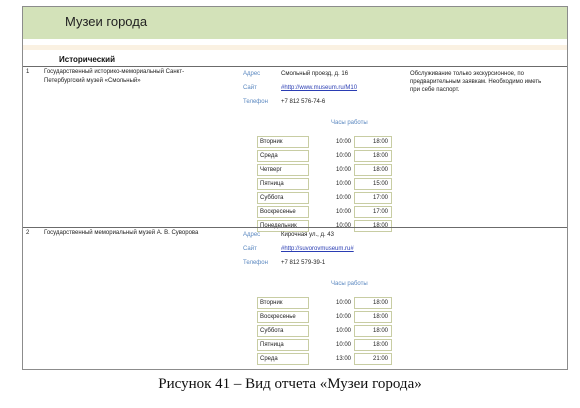 Image resolution: width=580 pixels, height=408 pixels. Describe the element at coordinates (106, 21) in the screenshot. I see `report-title: Музеи города` at that location.